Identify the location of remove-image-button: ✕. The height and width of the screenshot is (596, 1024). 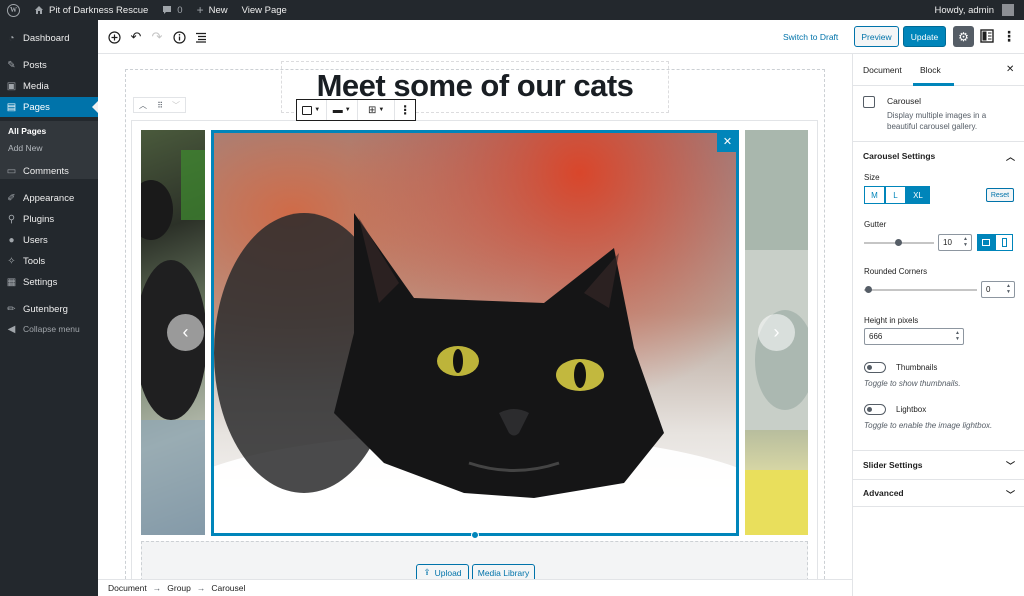
(727, 141).